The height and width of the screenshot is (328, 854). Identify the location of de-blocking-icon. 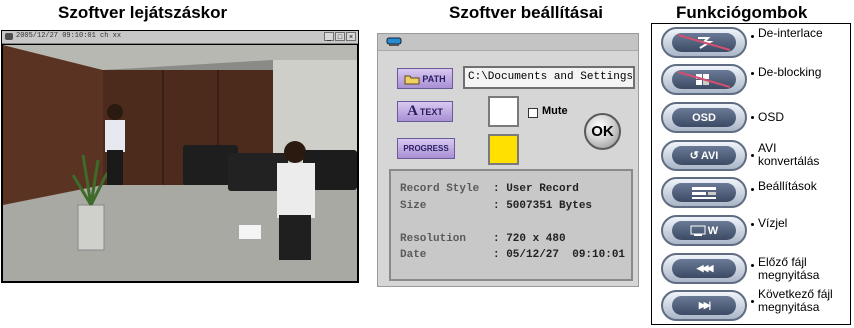
(704, 79).